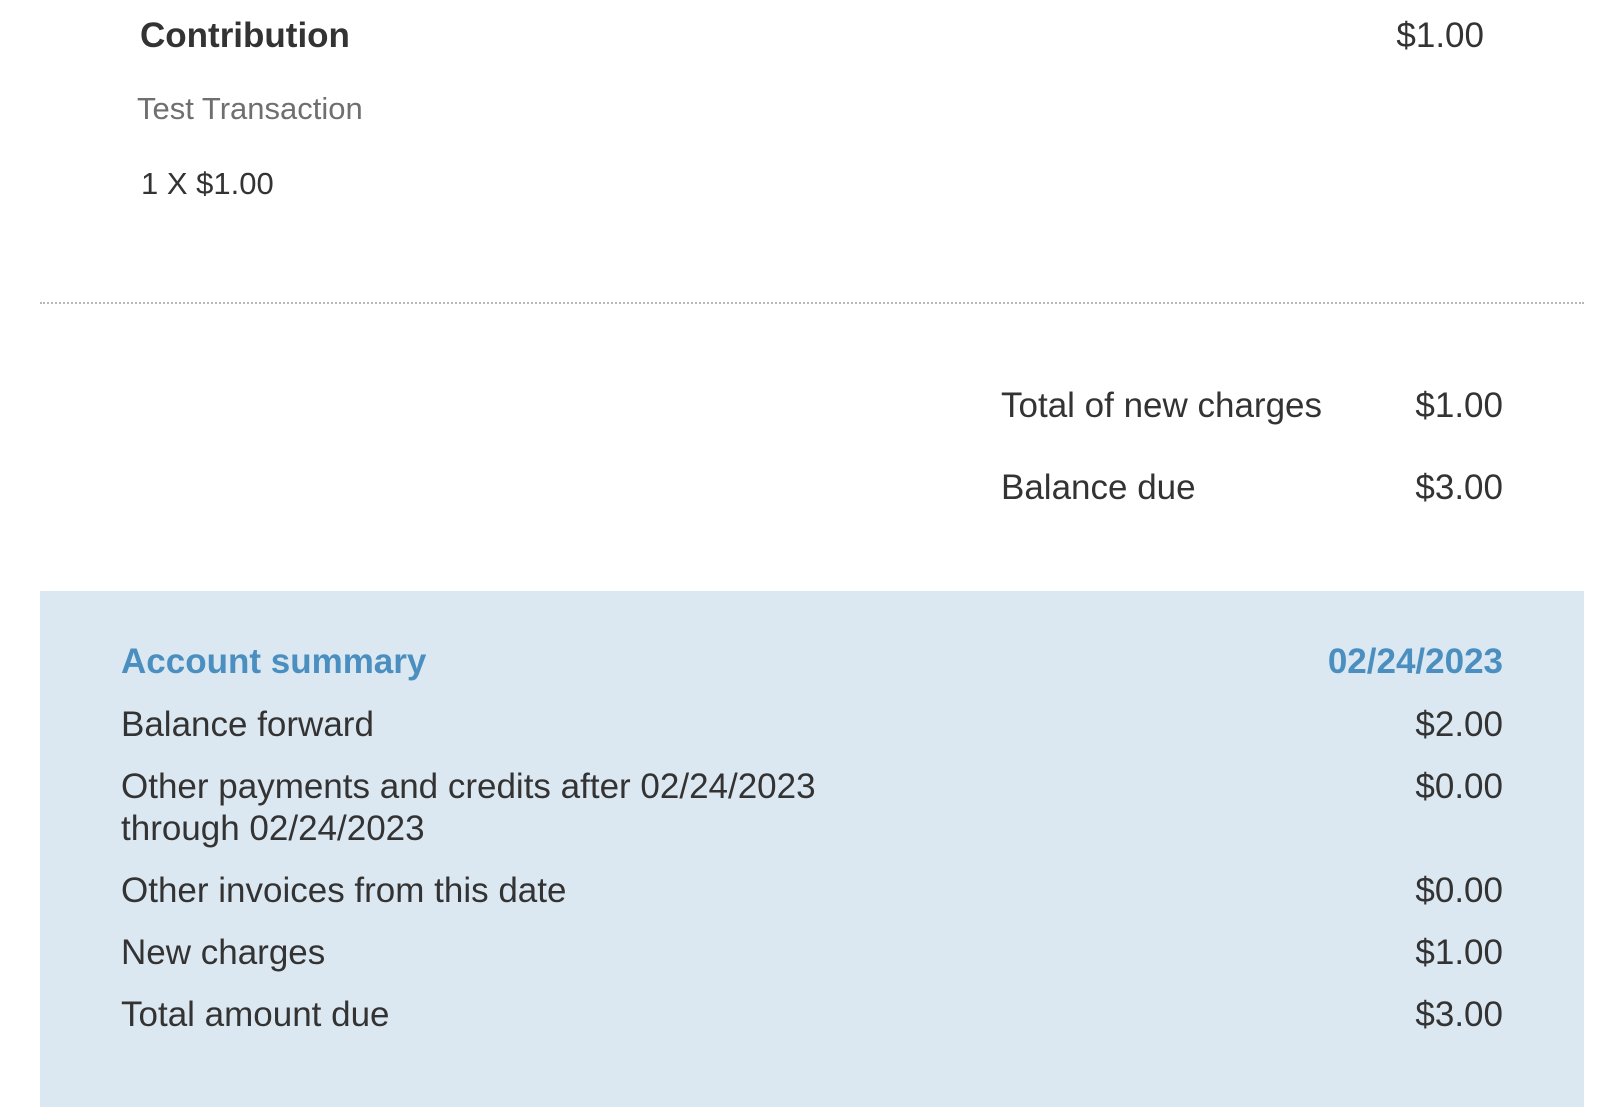 This screenshot has height=1118, width=1606. I want to click on summary-value: $3.00, so click(1459, 1014).